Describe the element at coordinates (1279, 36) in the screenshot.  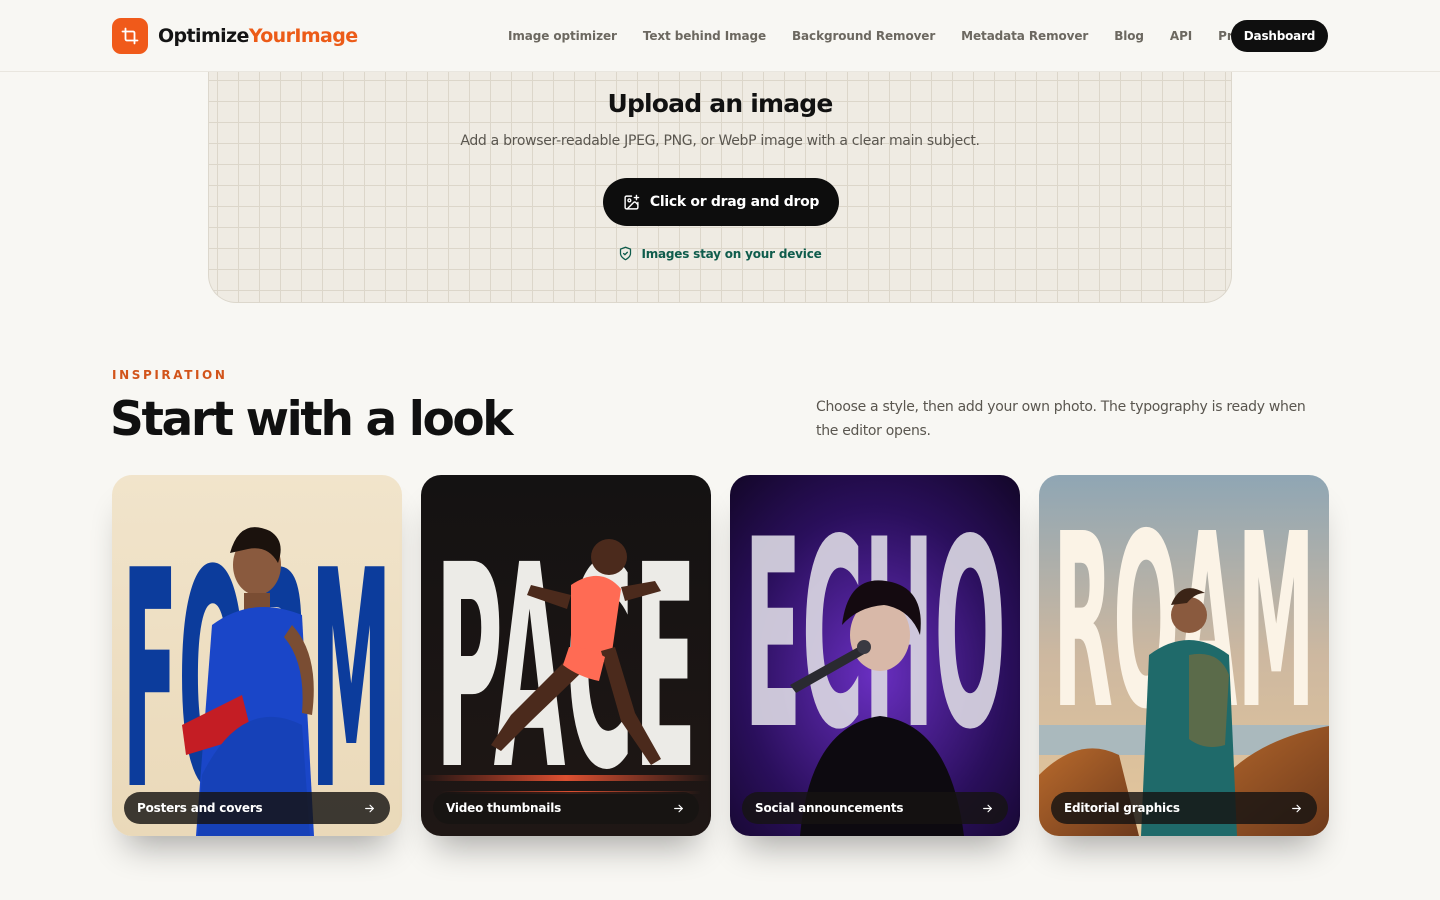
I see `dashboard-button: Dashboard` at that location.